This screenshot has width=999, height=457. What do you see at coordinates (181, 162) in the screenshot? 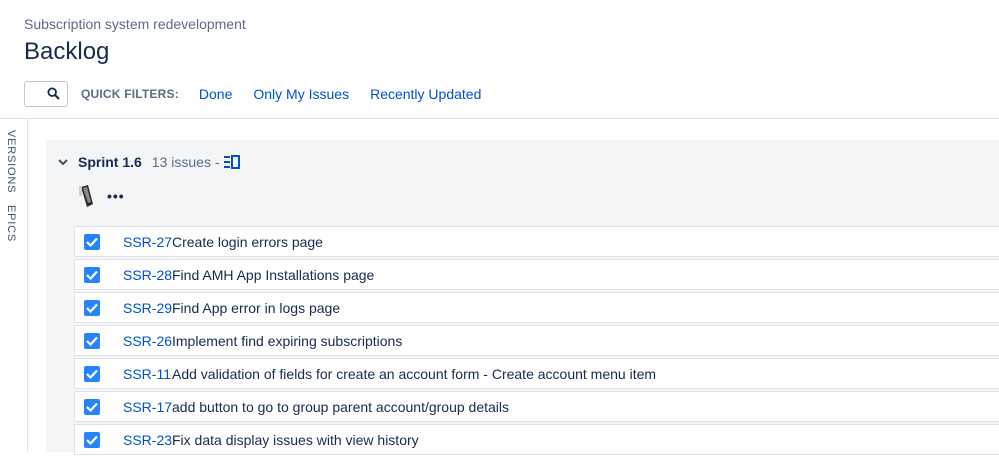
I see `issue-count: 13 issues` at bounding box center [181, 162].